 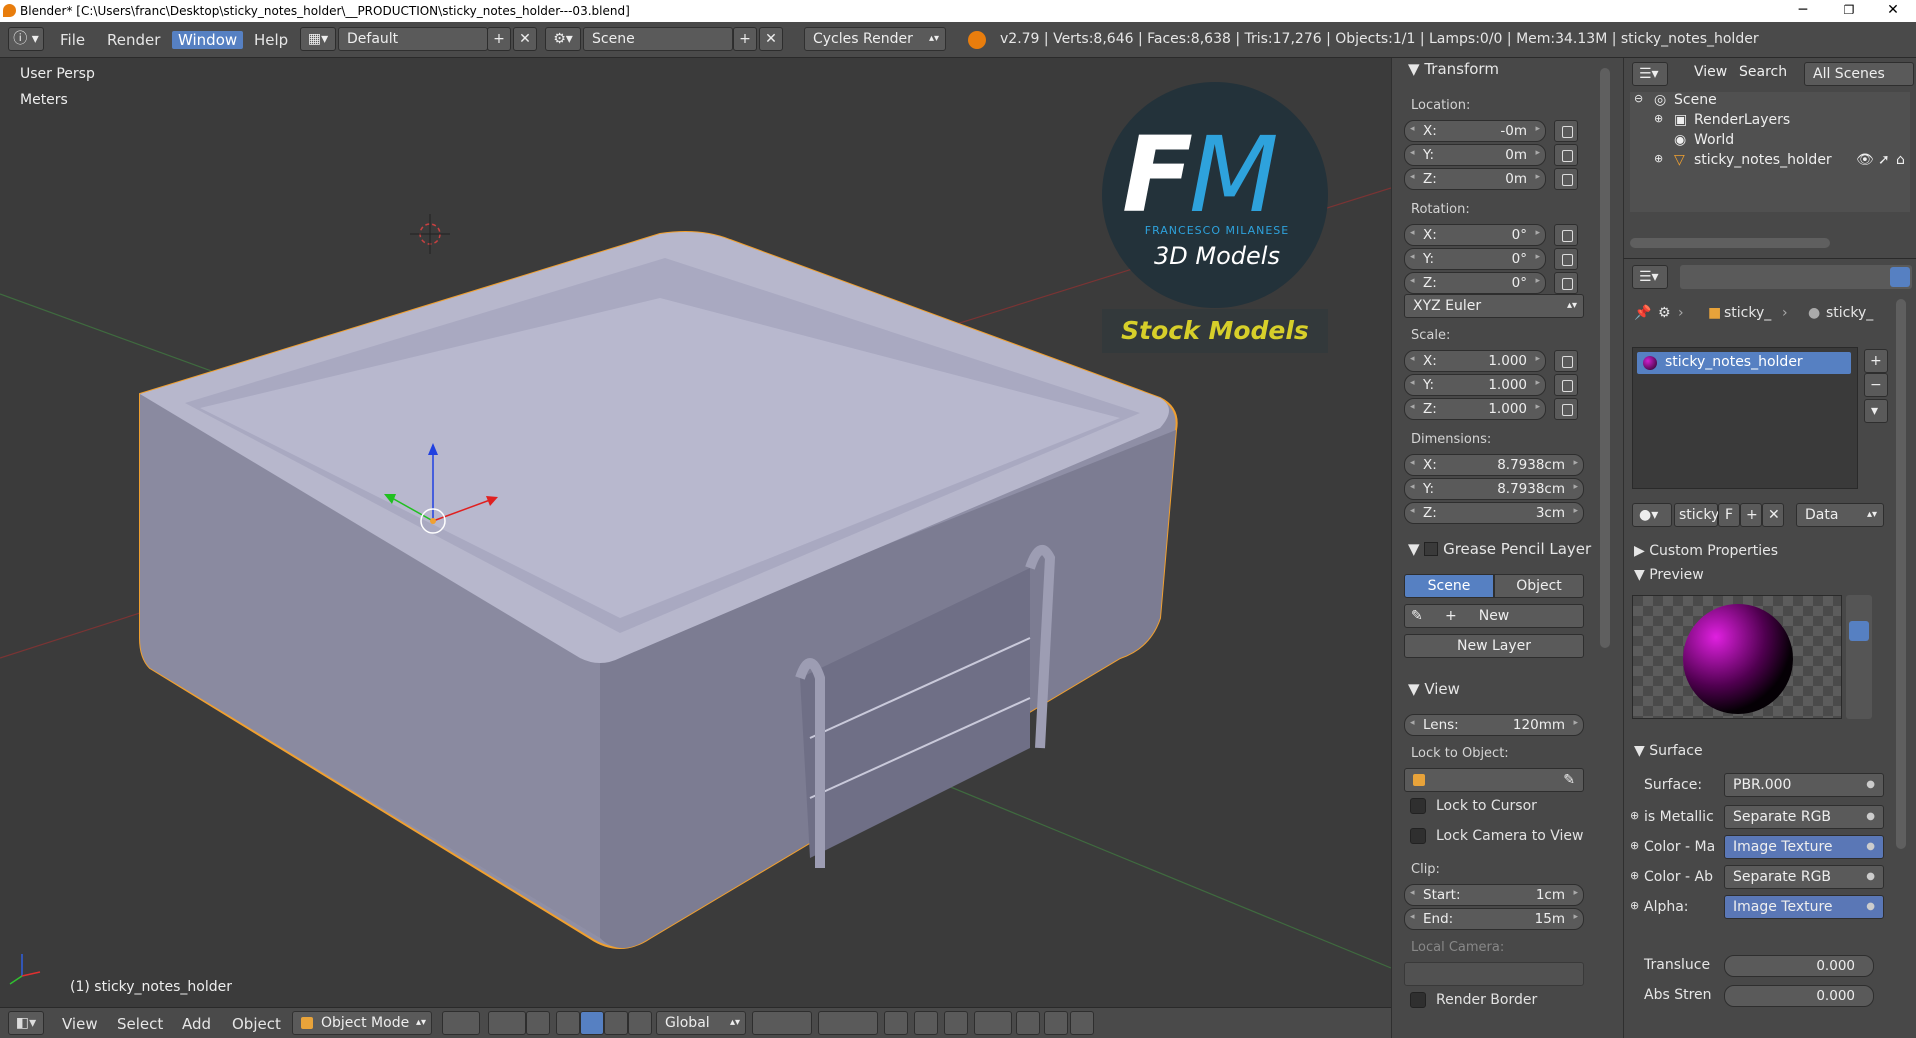 I want to click on dimensions-x-field: ◂ X: 8.7938cm ▸, so click(x=1494, y=465).